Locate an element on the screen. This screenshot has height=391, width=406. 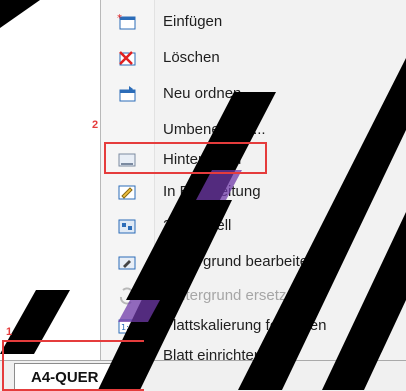
menu-item-label: Löschen is located at coordinates (191, 57).